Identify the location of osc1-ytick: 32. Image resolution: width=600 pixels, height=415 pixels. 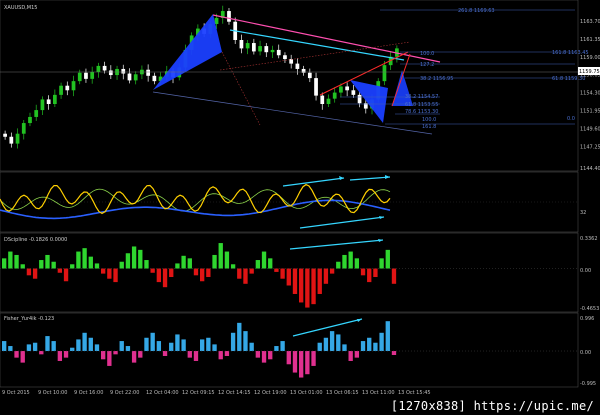
(583, 213).